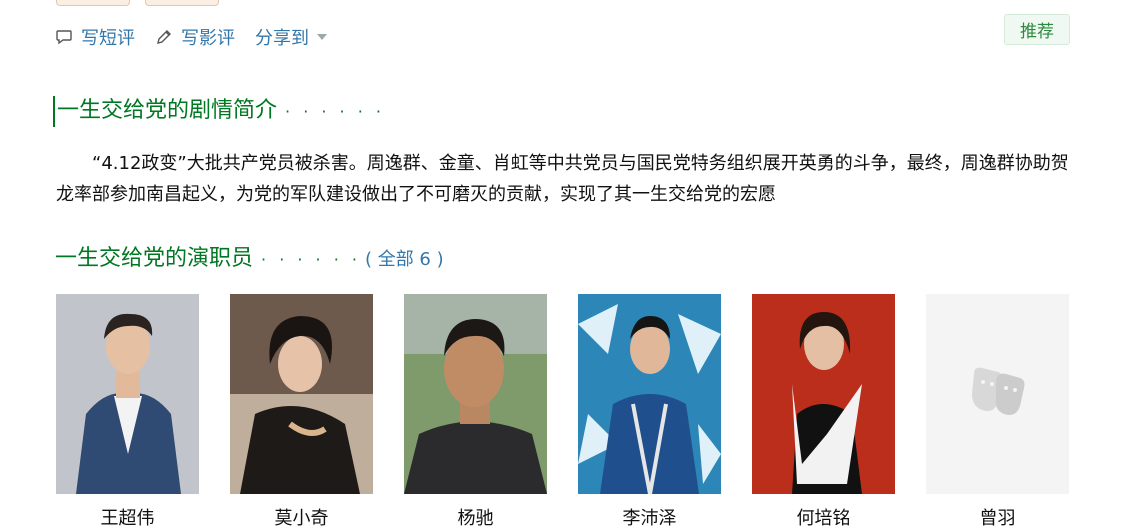  I want to click on write-movie-review-label: 写影评, so click(208, 38).